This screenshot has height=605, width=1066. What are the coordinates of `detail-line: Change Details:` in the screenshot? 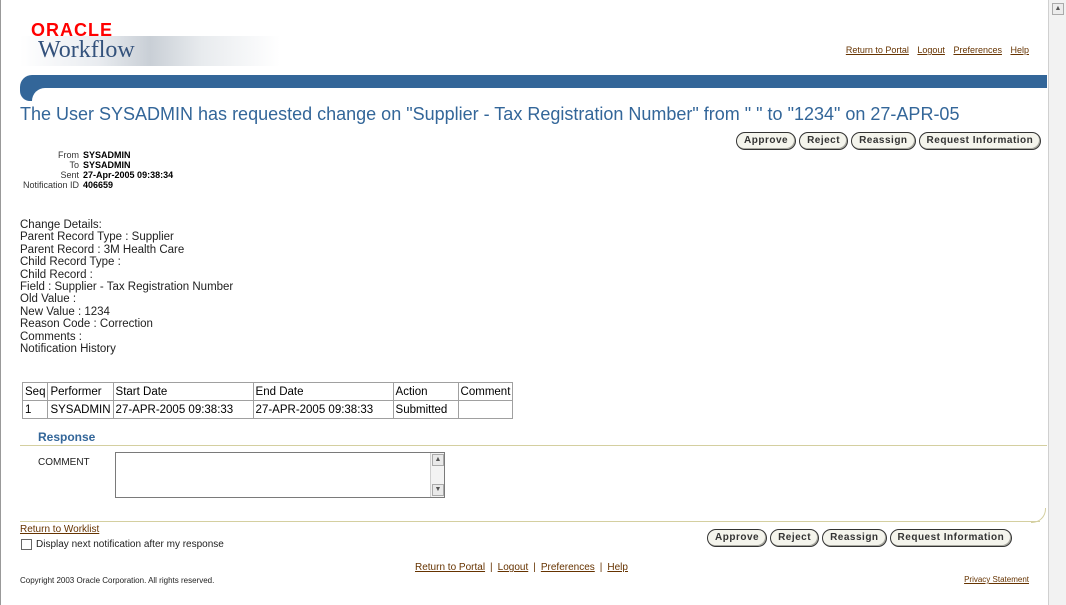 It's located at (61, 225).